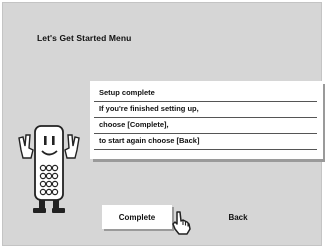 The height and width of the screenshot is (249, 325). What do you see at coordinates (238, 217) in the screenshot?
I see `back-button: Back` at bounding box center [238, 217].